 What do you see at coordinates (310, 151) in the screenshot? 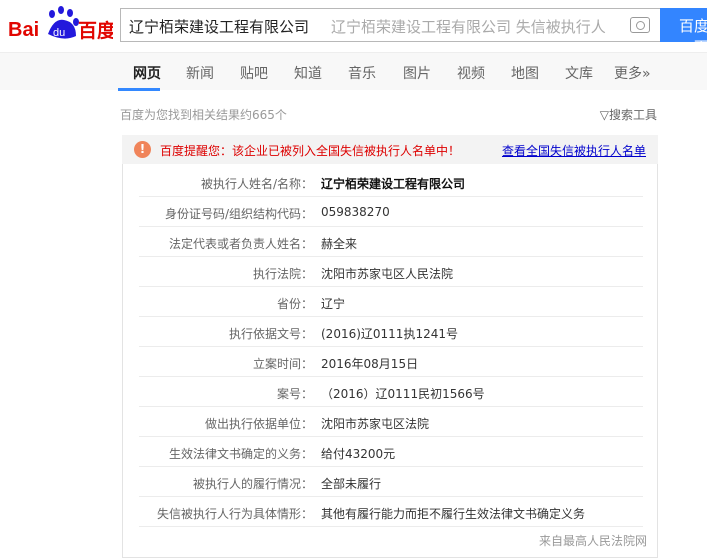
I see `alert-text: 百度提醒您：该企业已被列入全国失信被执行人名单中！` at bounding box center [310, 151].